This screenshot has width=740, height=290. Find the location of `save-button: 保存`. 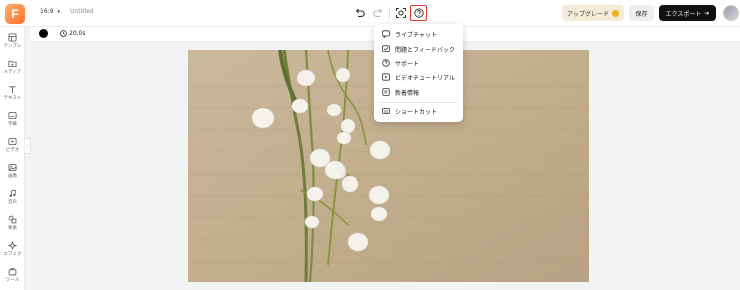

save-button: 保存 is located at coordinates (641, 13).